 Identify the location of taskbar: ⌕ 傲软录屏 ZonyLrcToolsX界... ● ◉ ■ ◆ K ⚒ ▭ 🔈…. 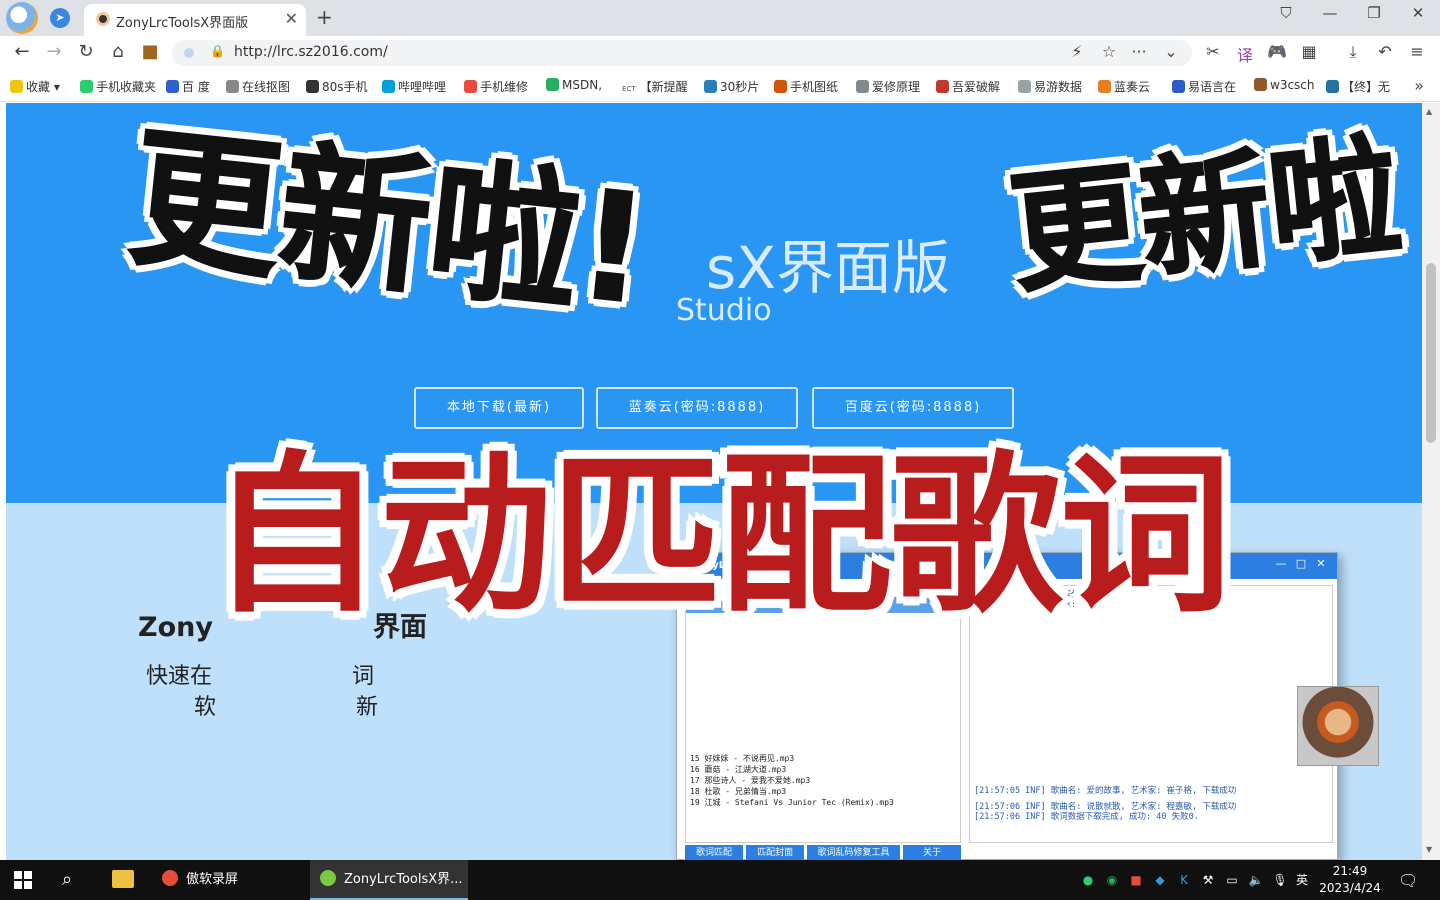
(720, 880).